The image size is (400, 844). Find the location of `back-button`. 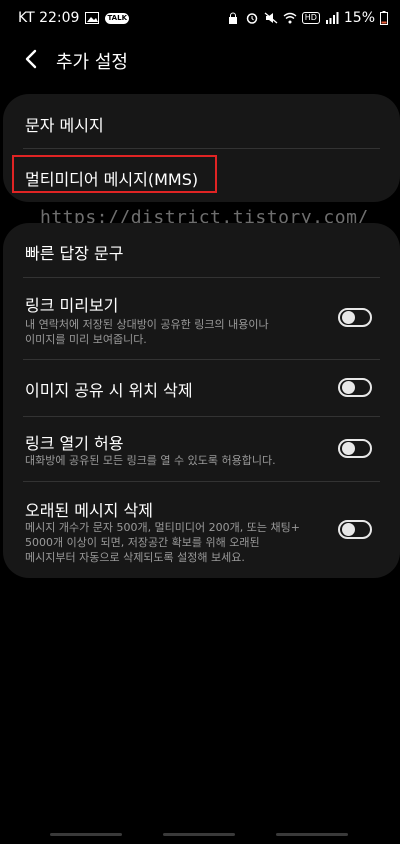

back-button is located at coordinates (31, 59).